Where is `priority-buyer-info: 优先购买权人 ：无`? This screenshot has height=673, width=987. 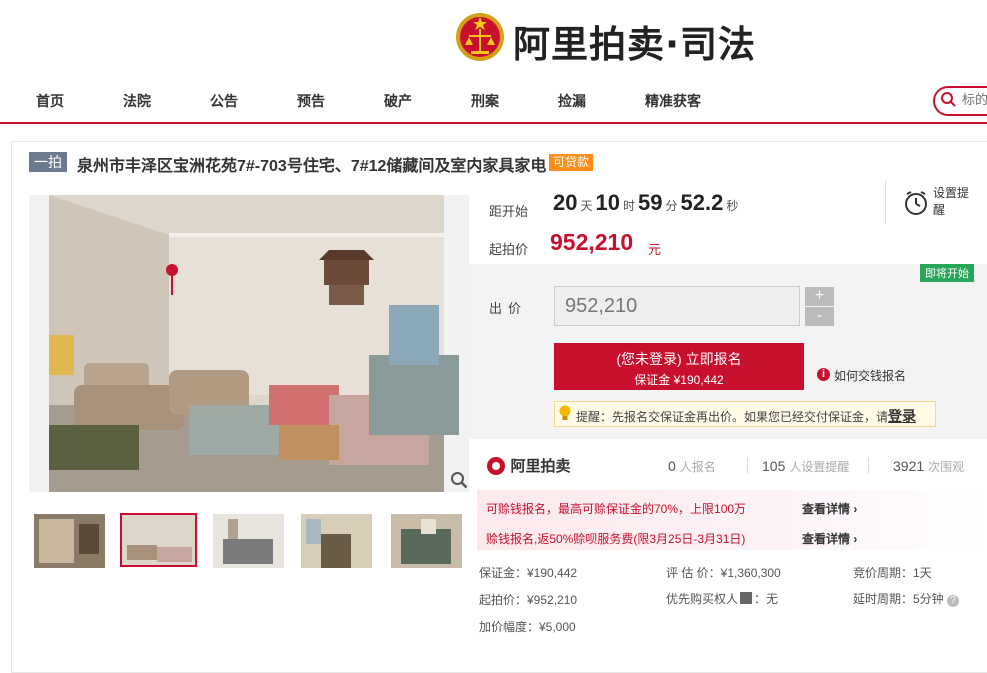
priority-buyer-info: 优先购买权人 ：无 is located at coordinates (722, 598).